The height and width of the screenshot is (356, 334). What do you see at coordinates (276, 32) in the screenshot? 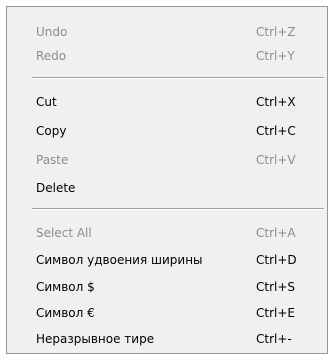
I see `menu-item-shortcut: Ctrl+Z` at bounding box center [276, 32].